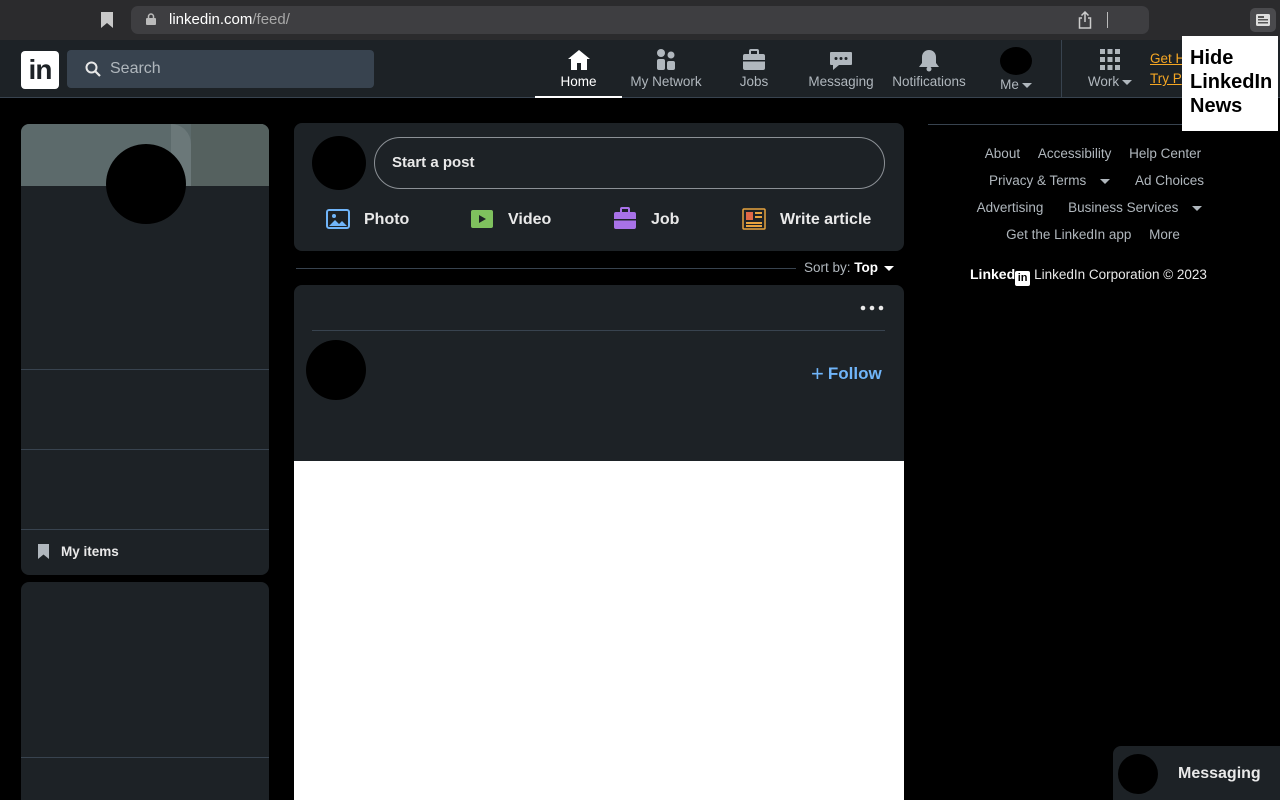 The width and height of the screenshot is (1280, 800). Describe the element at coordinates (1263, 20) in the screenshot. I see `reader-icon` at that location.